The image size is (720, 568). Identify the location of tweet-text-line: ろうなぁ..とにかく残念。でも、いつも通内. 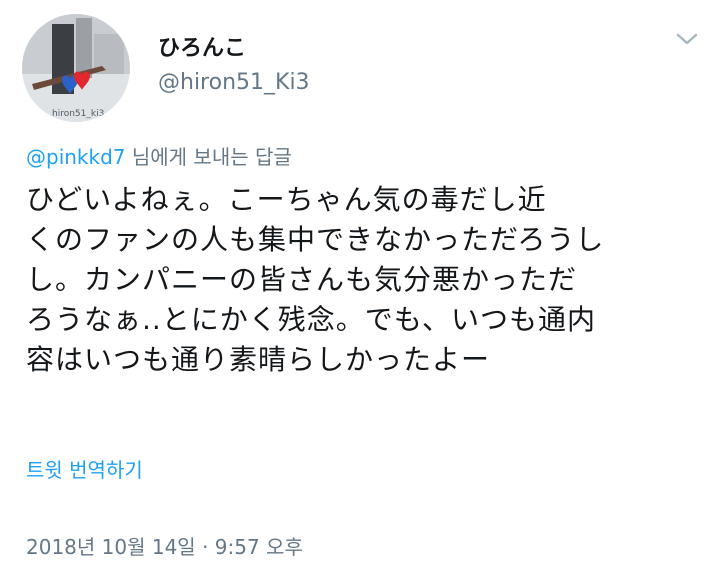
(311, 319).